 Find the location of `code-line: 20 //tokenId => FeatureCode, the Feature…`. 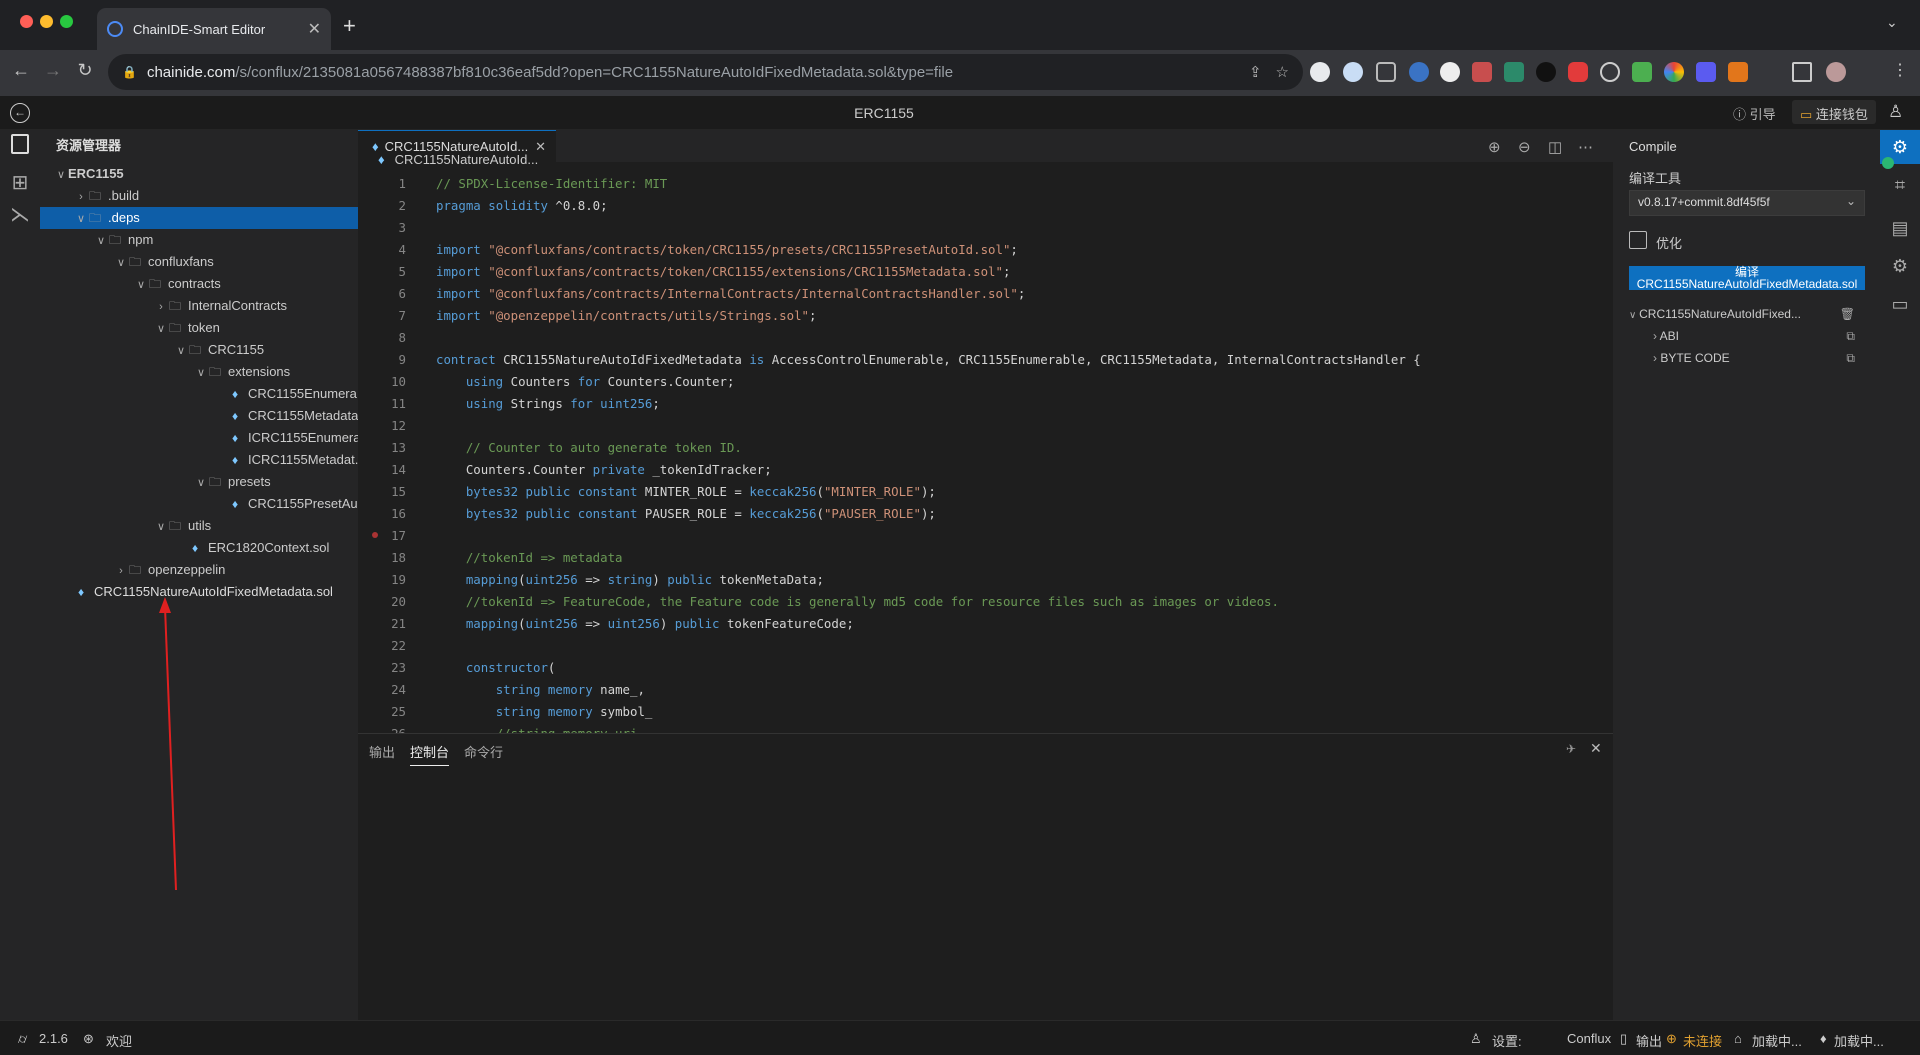

code-line: 20 //tokenId => FeatureCode, the Feature… is located at coordinates (985, 602).